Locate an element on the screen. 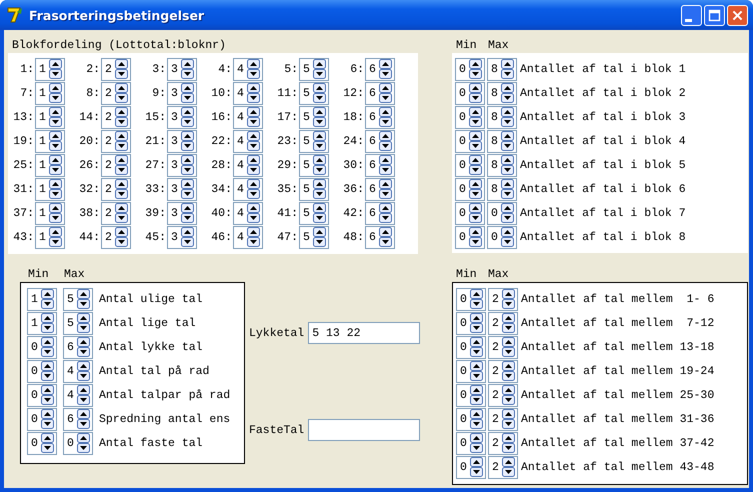  spin-box: 8 is located at coordinates (502, 189).